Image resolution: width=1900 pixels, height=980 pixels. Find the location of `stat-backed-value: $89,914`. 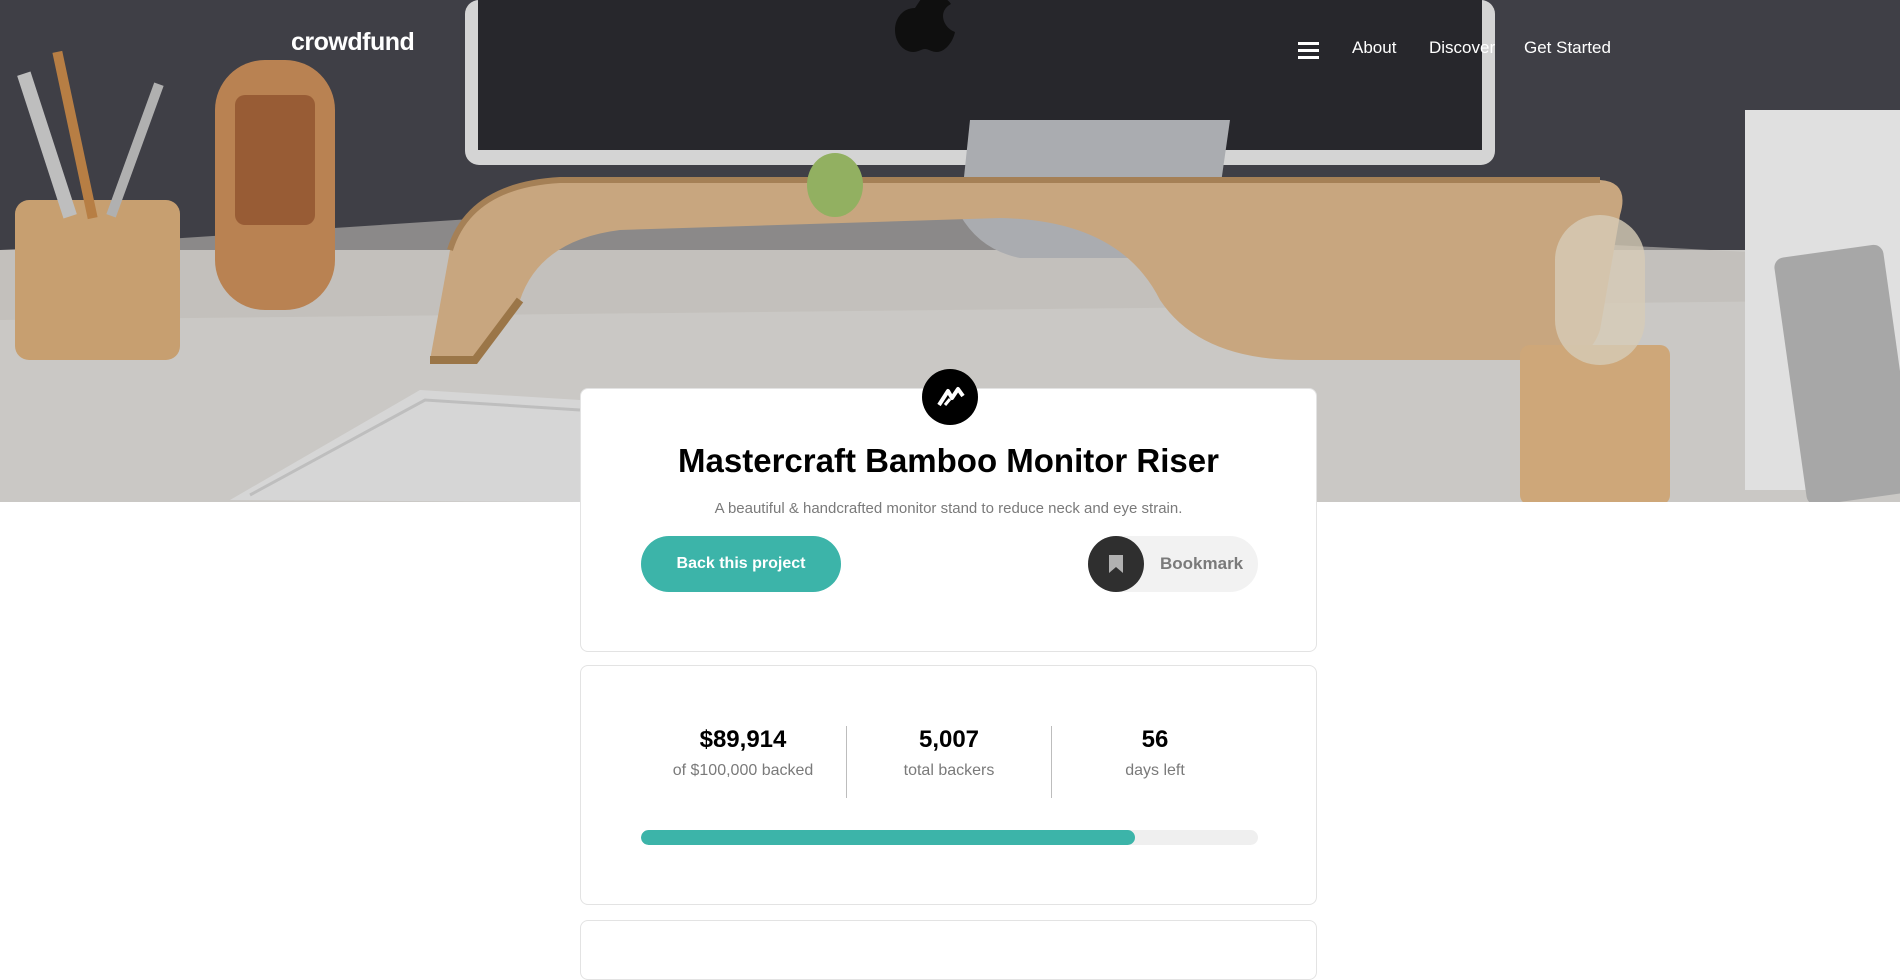

stat-backed-value: $89,914 is located at coordinates (743, 739).